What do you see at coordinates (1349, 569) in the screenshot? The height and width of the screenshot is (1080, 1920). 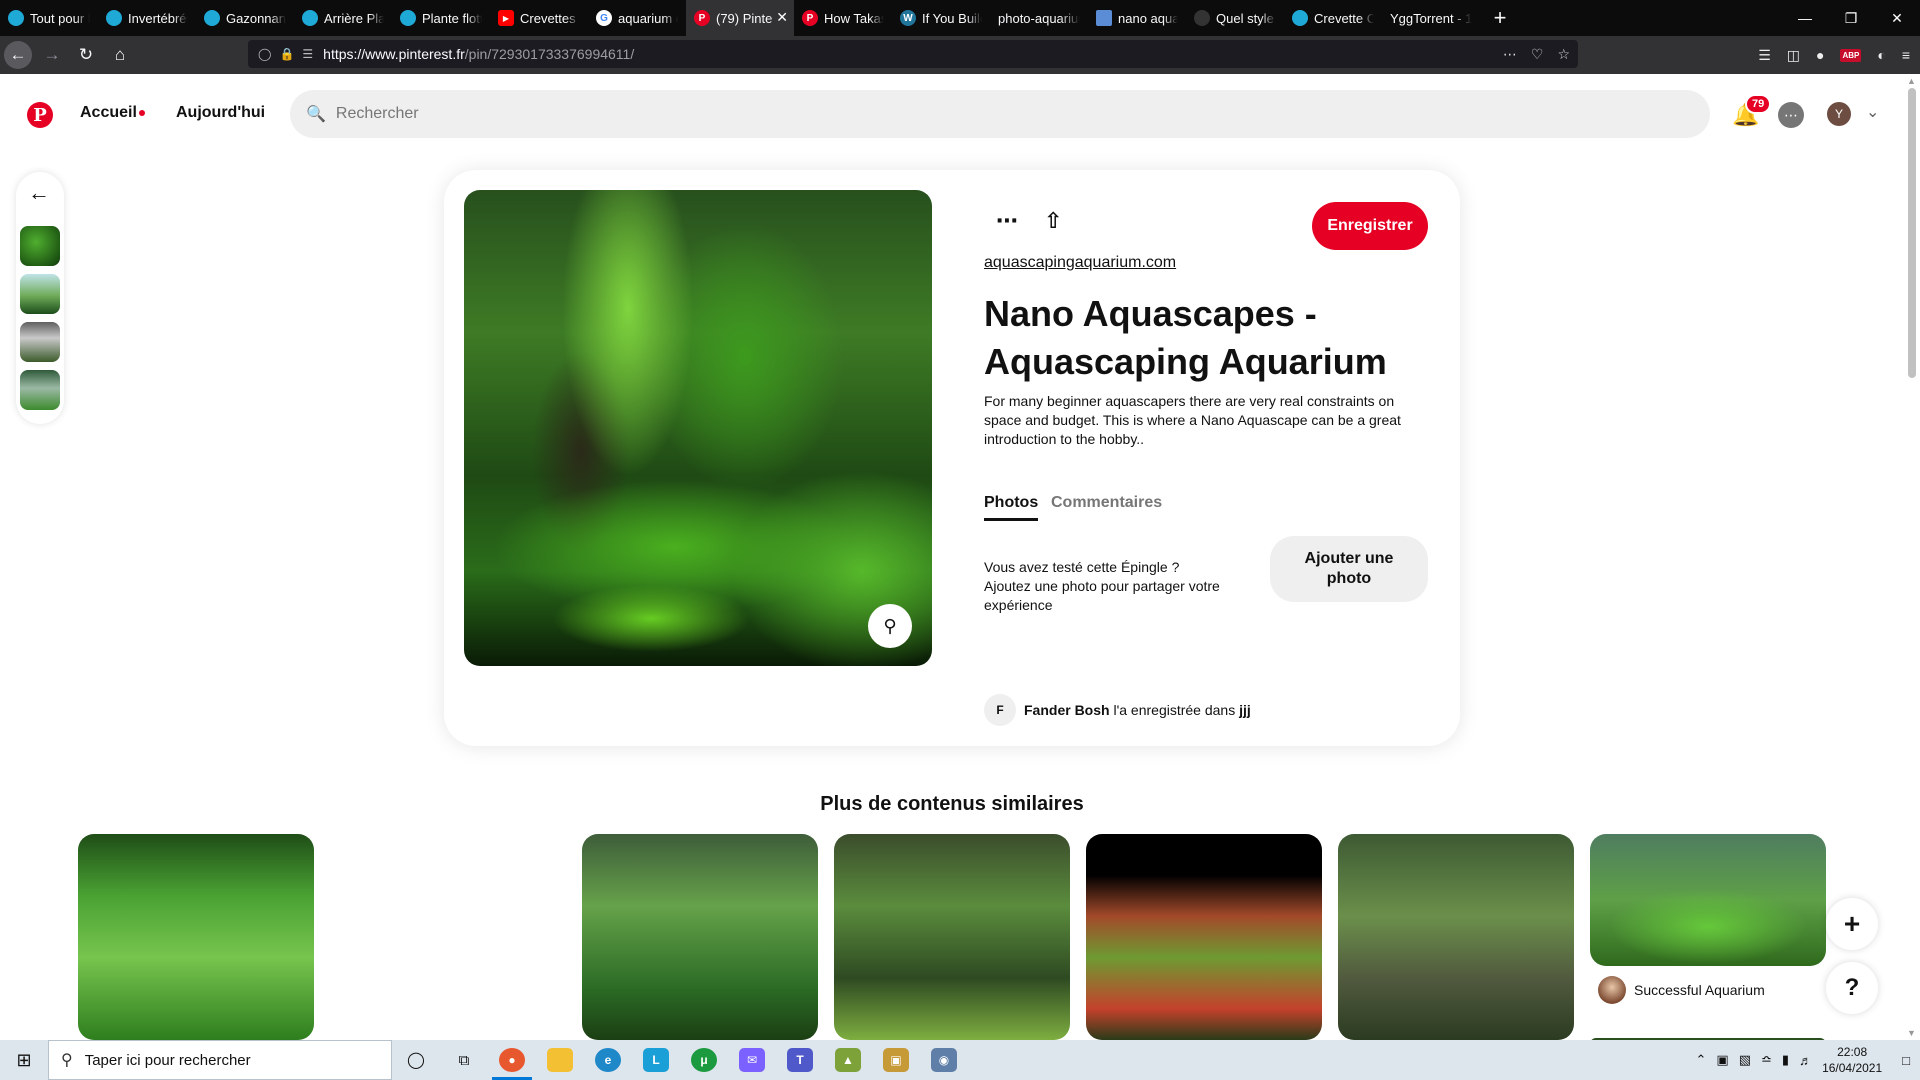 I see `add-photo-button: Ajouter une photo` at bounding box center [1349, 569].